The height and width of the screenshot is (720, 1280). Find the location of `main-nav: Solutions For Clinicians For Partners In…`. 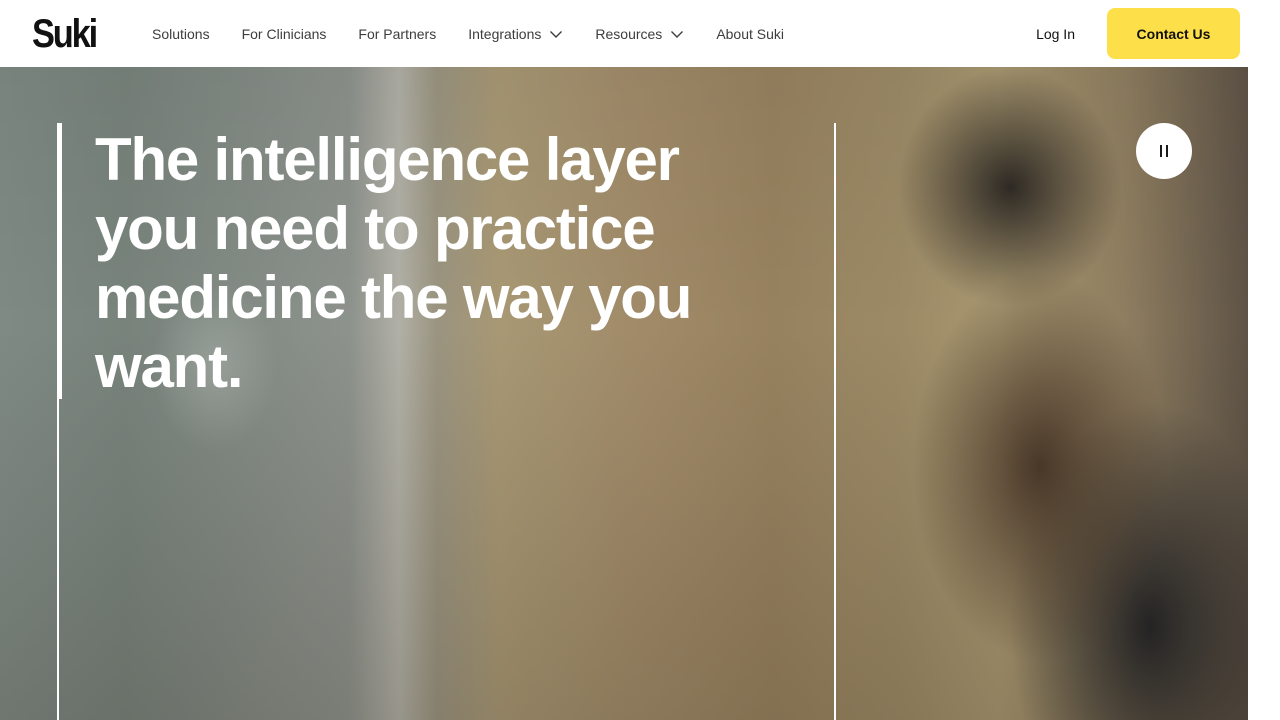

main-nav: Solutions For Clinicians For Partners In… is located at coordinates (484, 34).